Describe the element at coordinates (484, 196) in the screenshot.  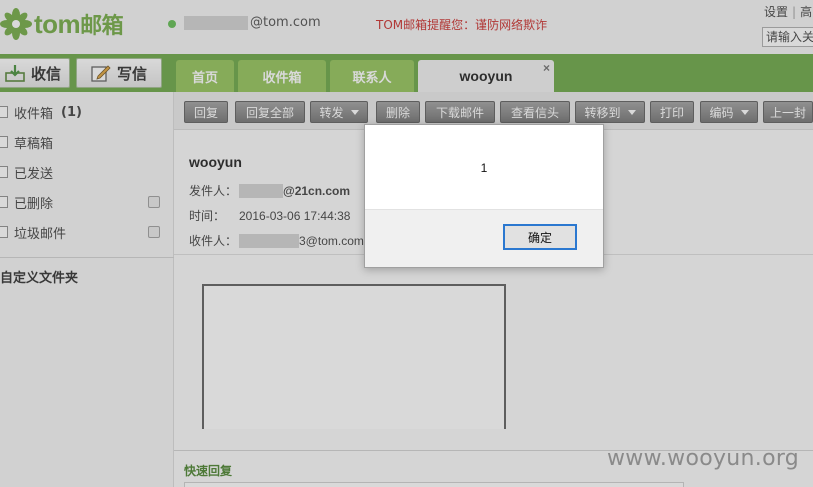
I see `alert-dialog: 1 确定` at that location.